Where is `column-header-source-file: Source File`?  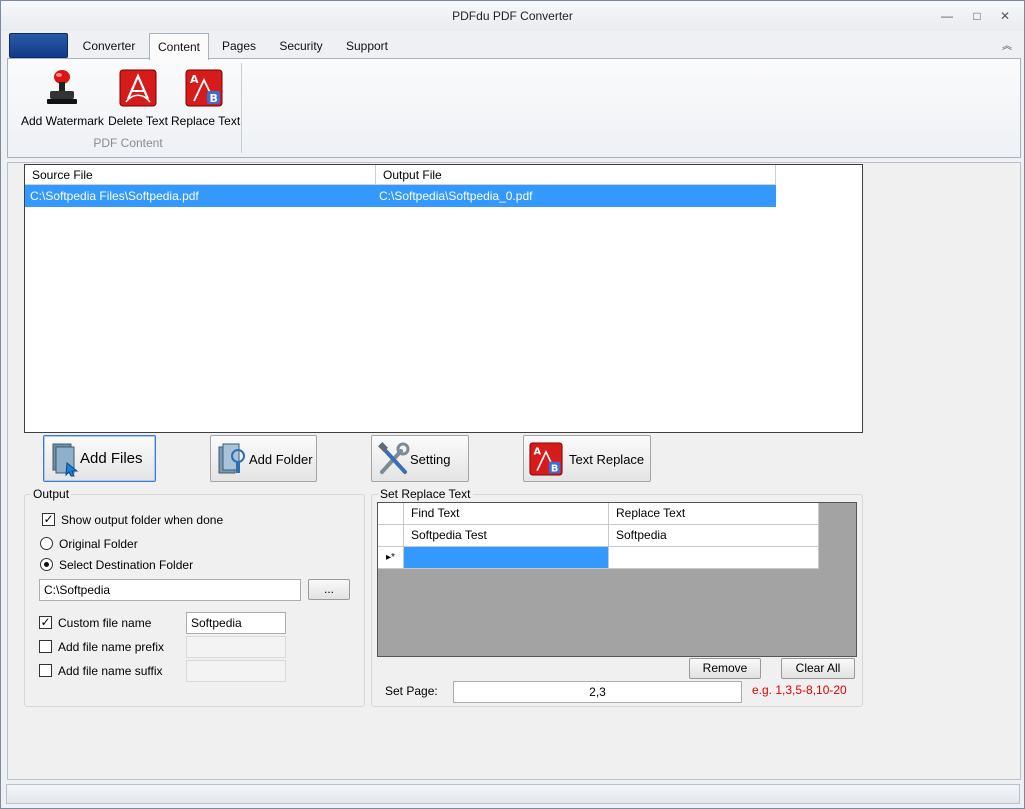 column-header-source-file: Source File is located at coordinates (200, 175).